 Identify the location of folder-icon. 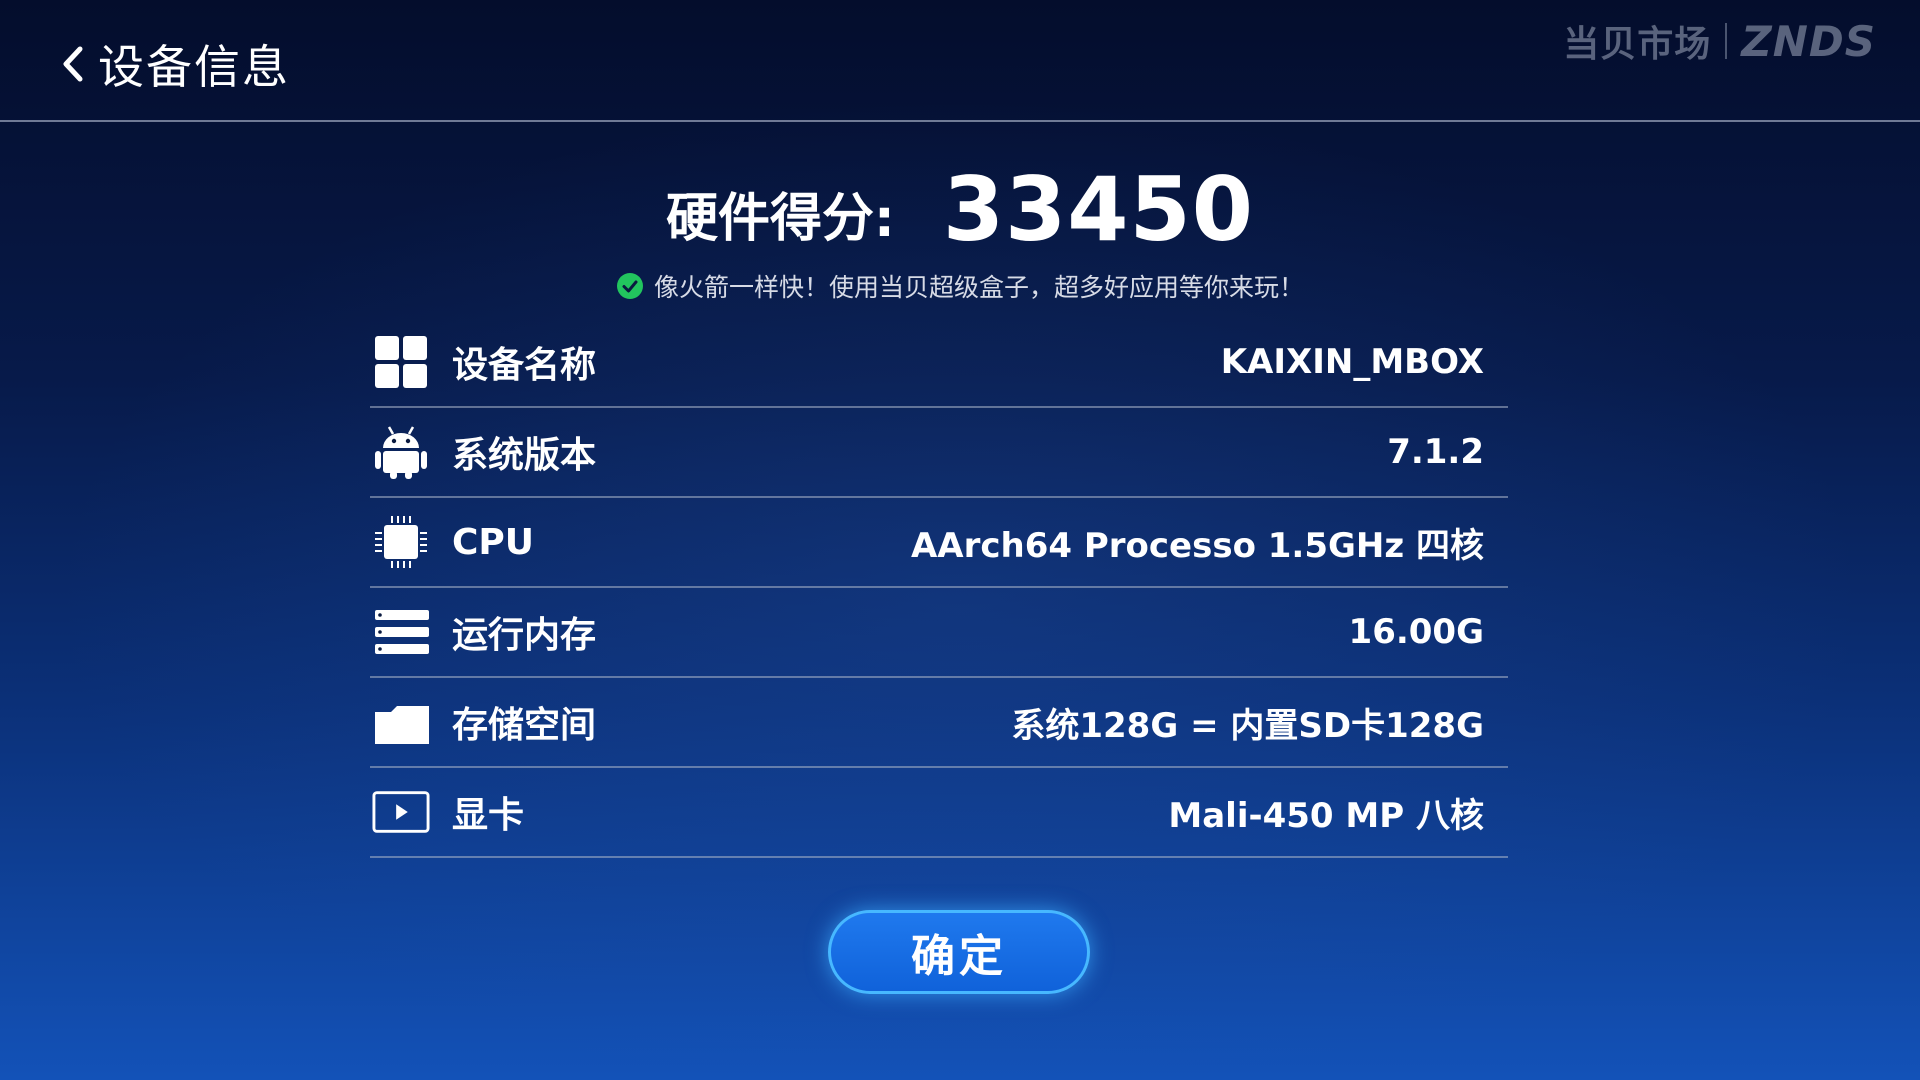
(401, 722).